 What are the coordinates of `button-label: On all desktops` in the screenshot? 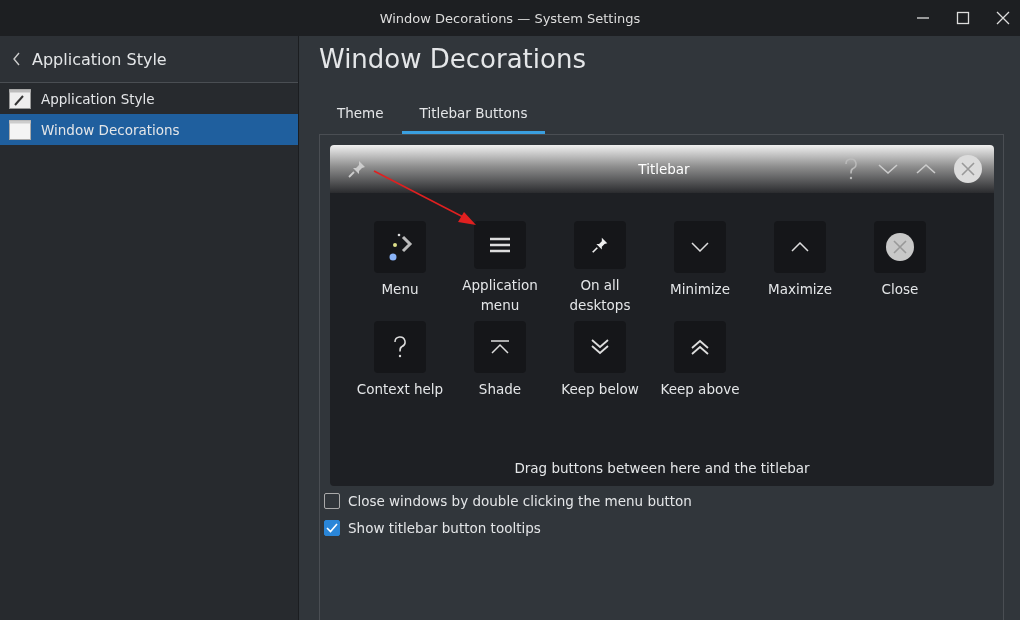 It's located at (600, 295).